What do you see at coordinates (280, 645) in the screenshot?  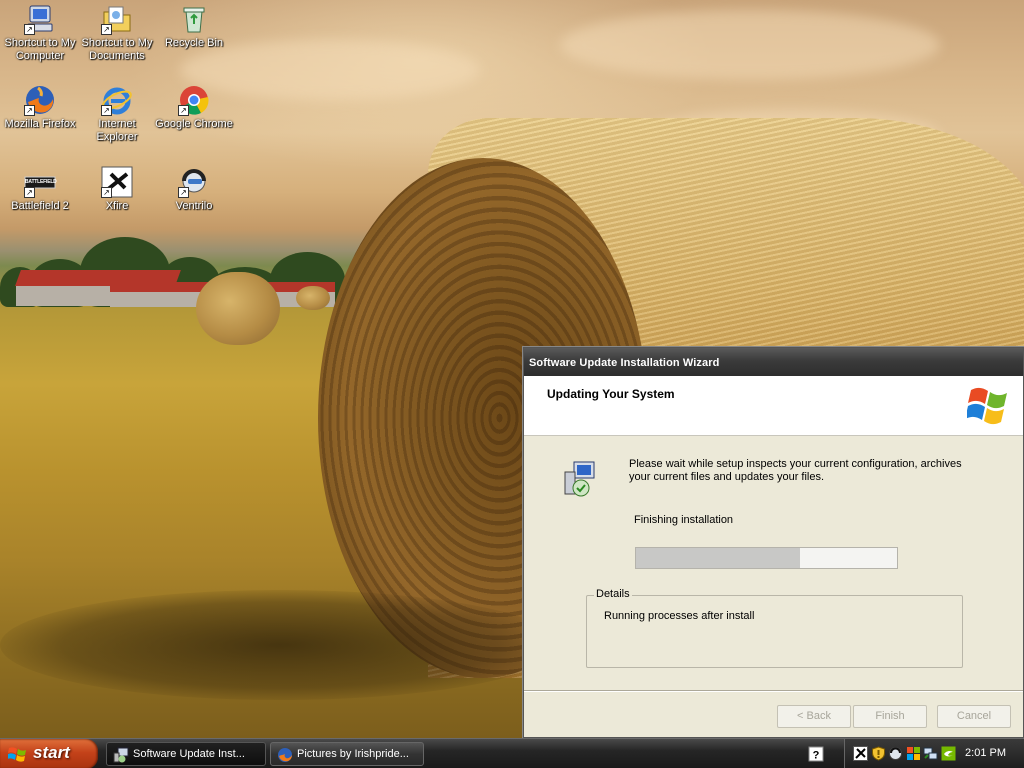 I see `bale-shadow` at bounding box center [280, 645].